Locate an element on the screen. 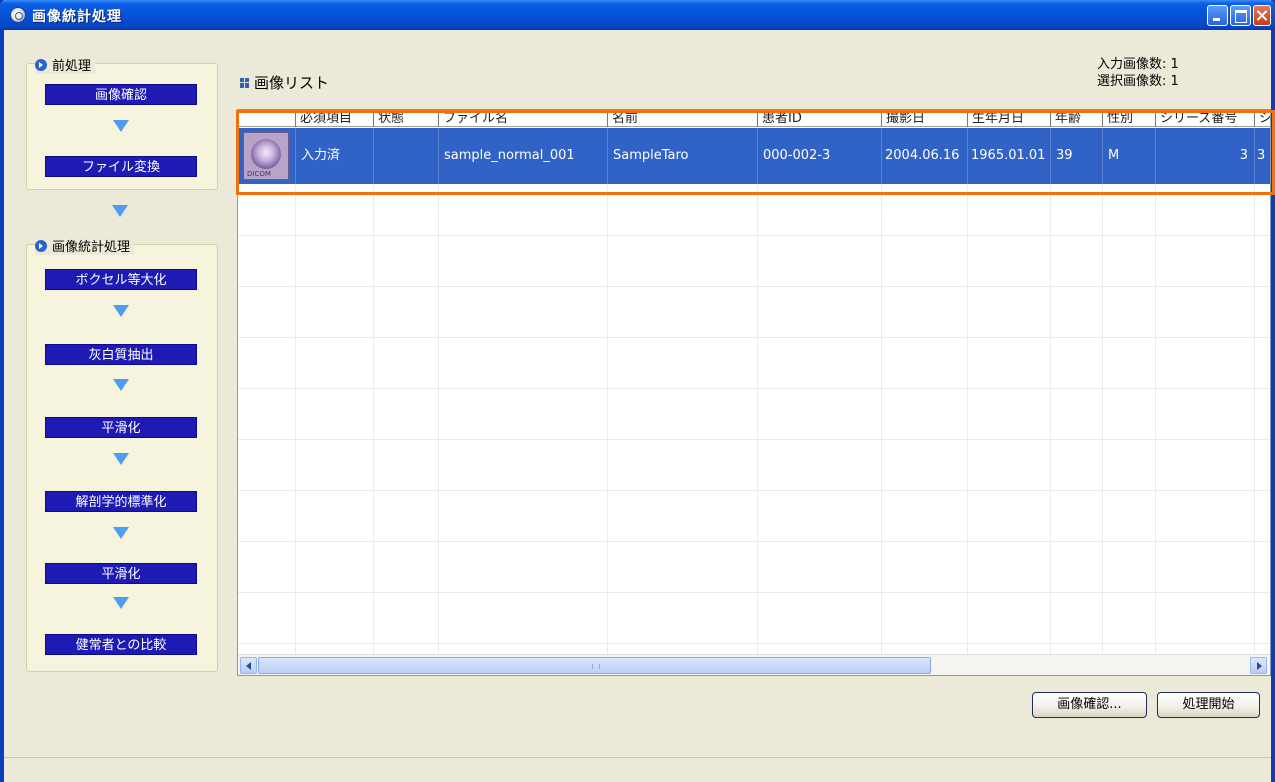 The image size is (1275, 782). brain-thumbnail: DICOM is located at coordinates (266, 156).